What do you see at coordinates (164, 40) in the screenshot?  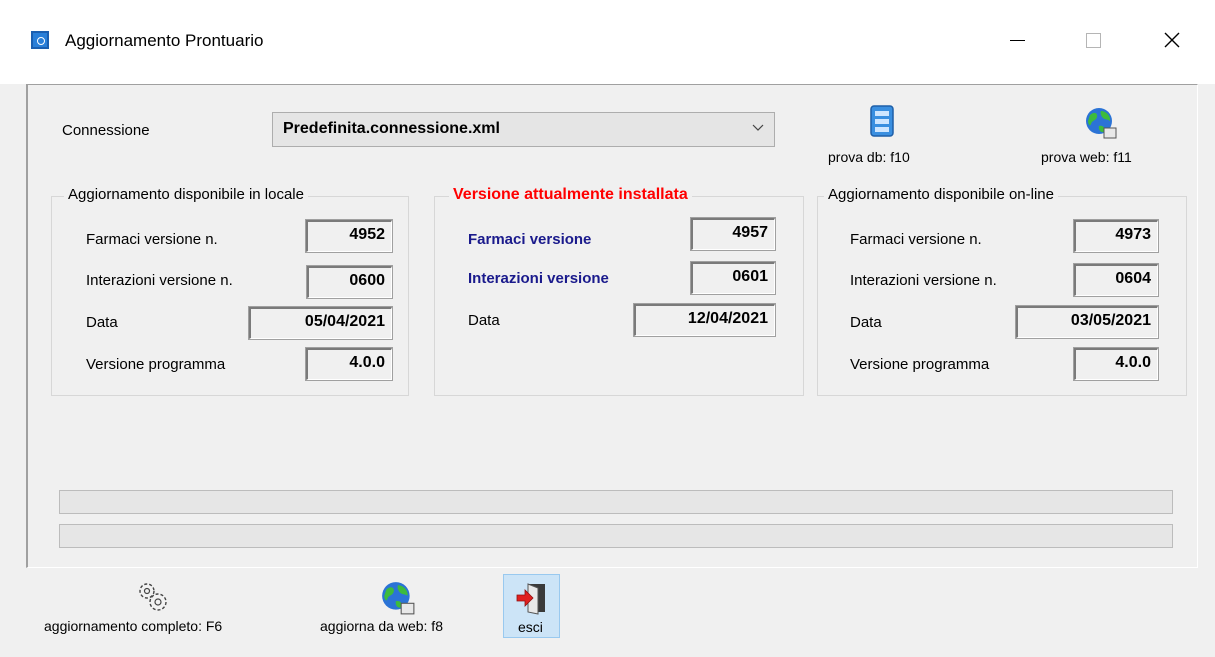 I see `window-title: Aggiornamento Prontuario` at bounding box center [164, 40].